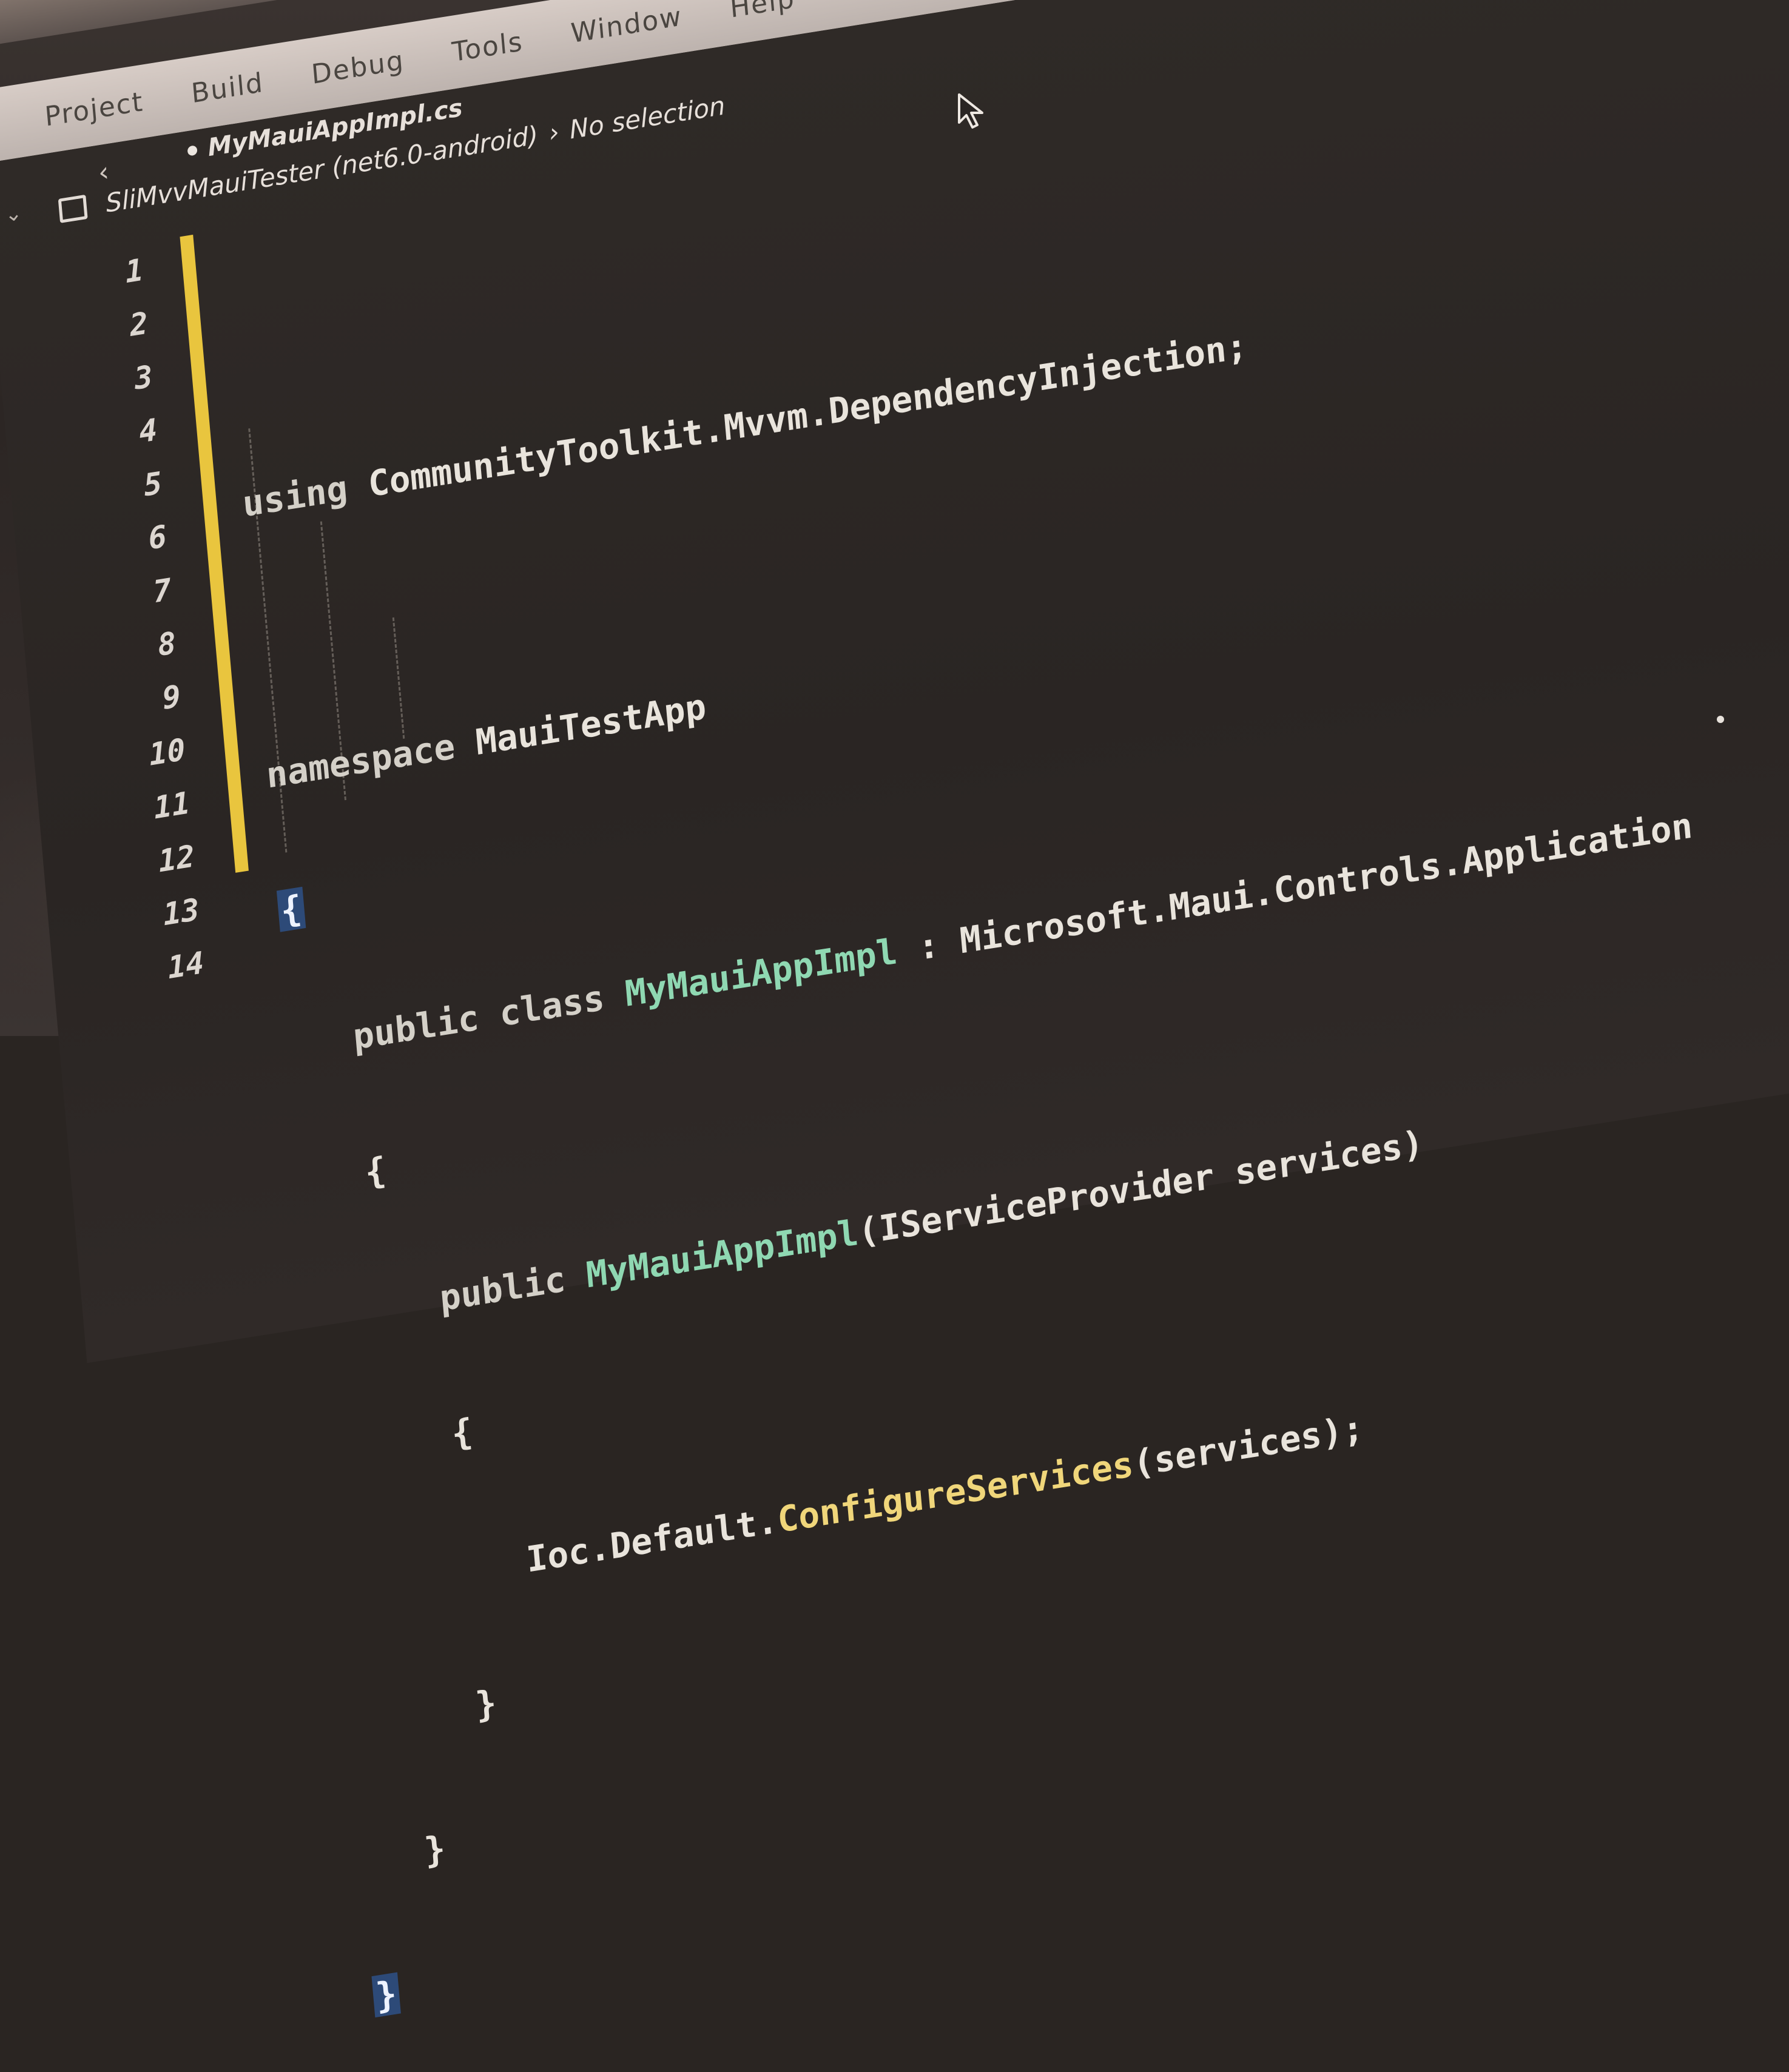 The width and height of the screenshot is (1789, 2072). Describe the element at coordinates (627, 25) in the screenshot. I see `menu-item-window: Window` at that location.